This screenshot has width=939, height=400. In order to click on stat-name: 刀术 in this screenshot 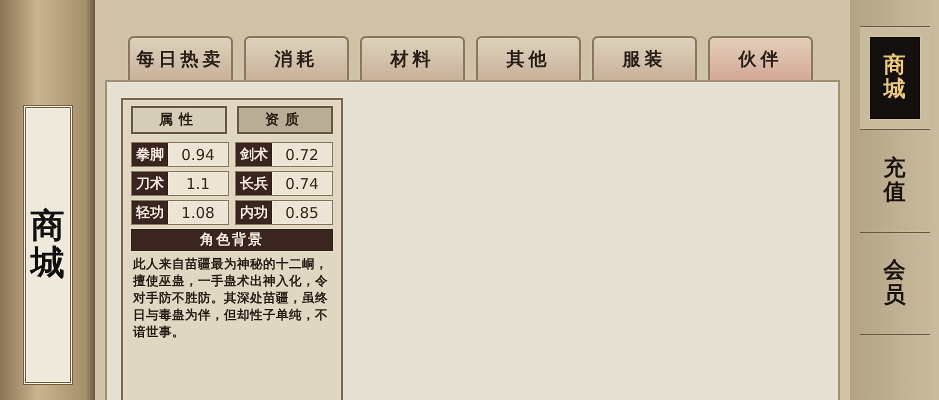, I will do `click(150, 183)`.